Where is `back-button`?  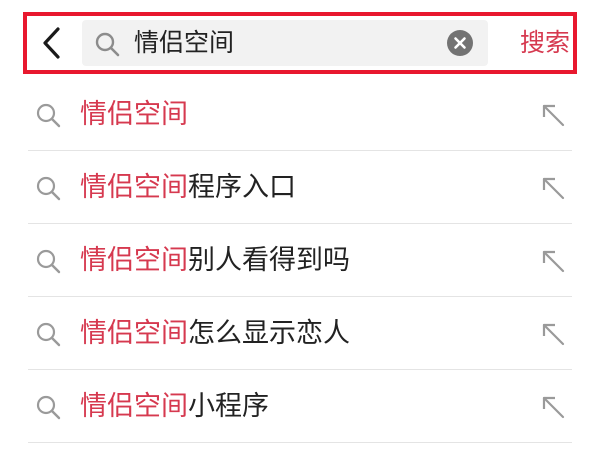
back-button is located at coordinates (52, 43).